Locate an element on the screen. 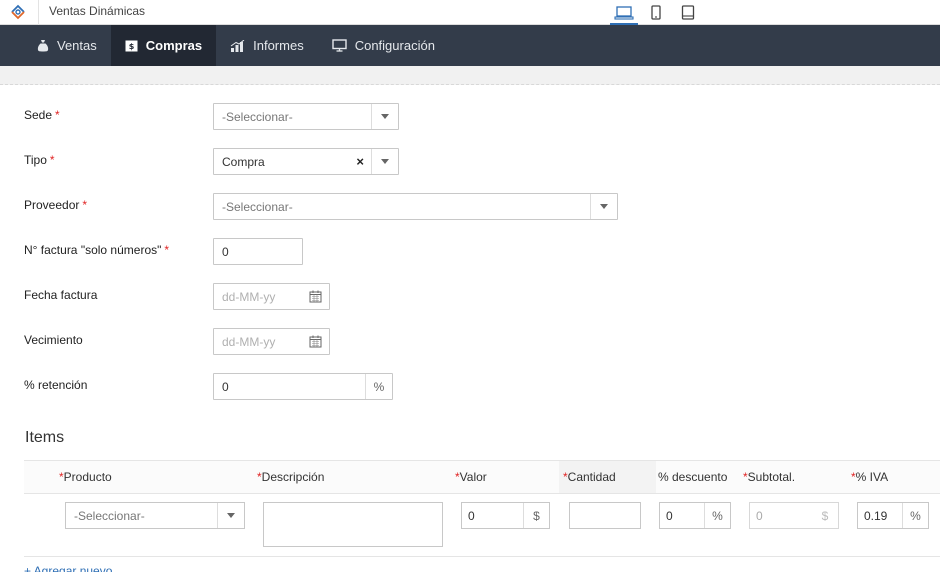  device-preview-toggle is located at coordinates (656, 12).